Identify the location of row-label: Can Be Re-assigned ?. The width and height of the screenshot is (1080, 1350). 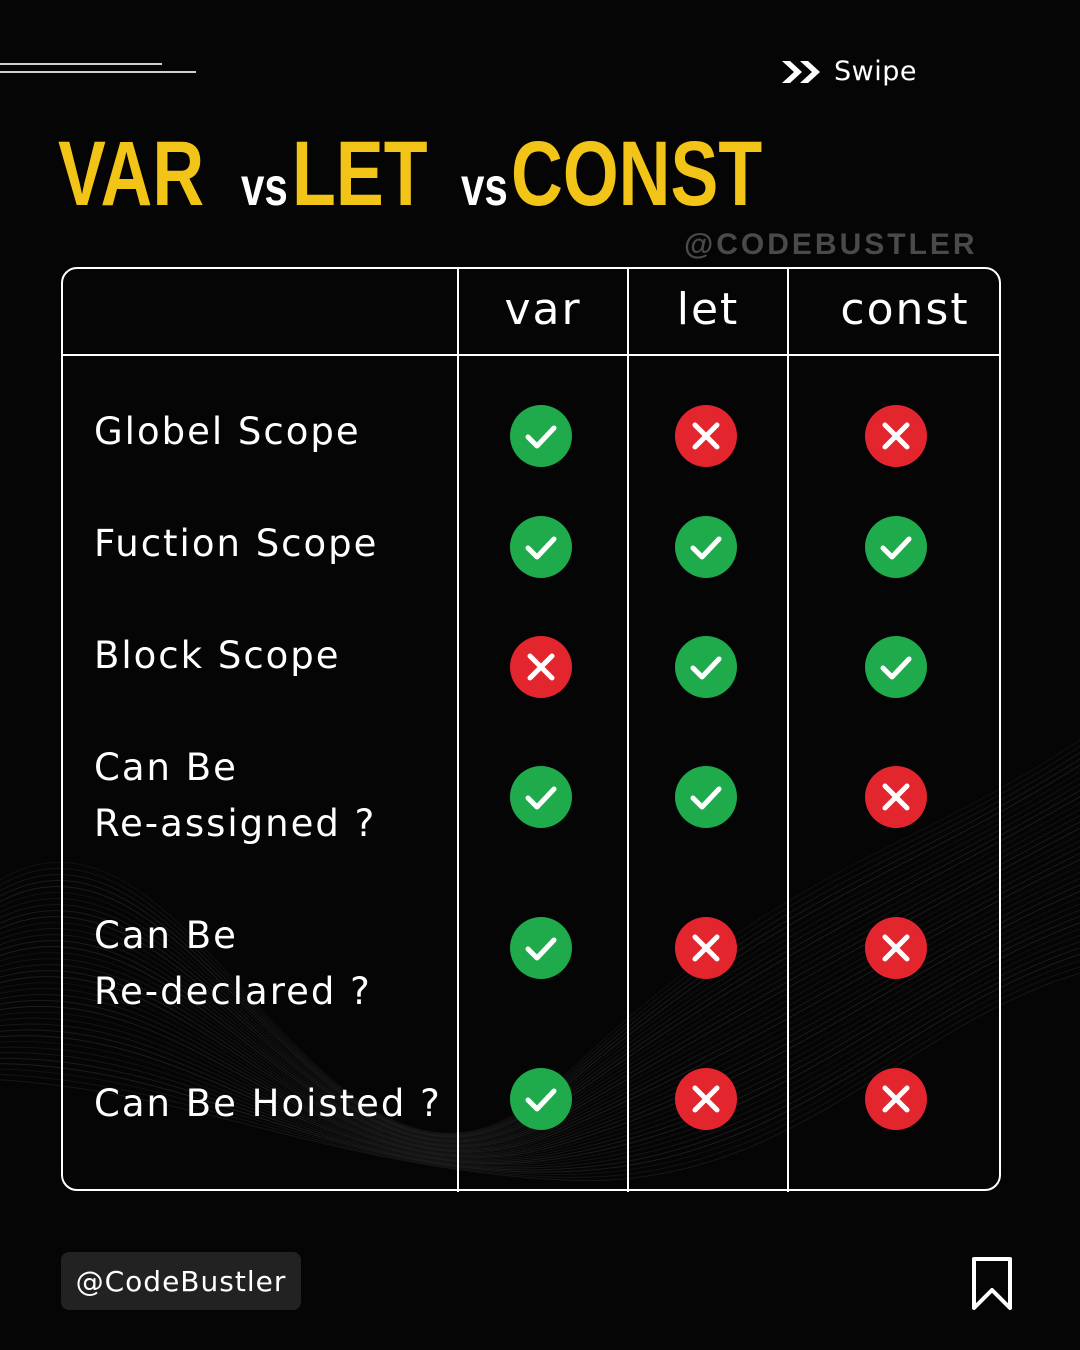
(235, 796).